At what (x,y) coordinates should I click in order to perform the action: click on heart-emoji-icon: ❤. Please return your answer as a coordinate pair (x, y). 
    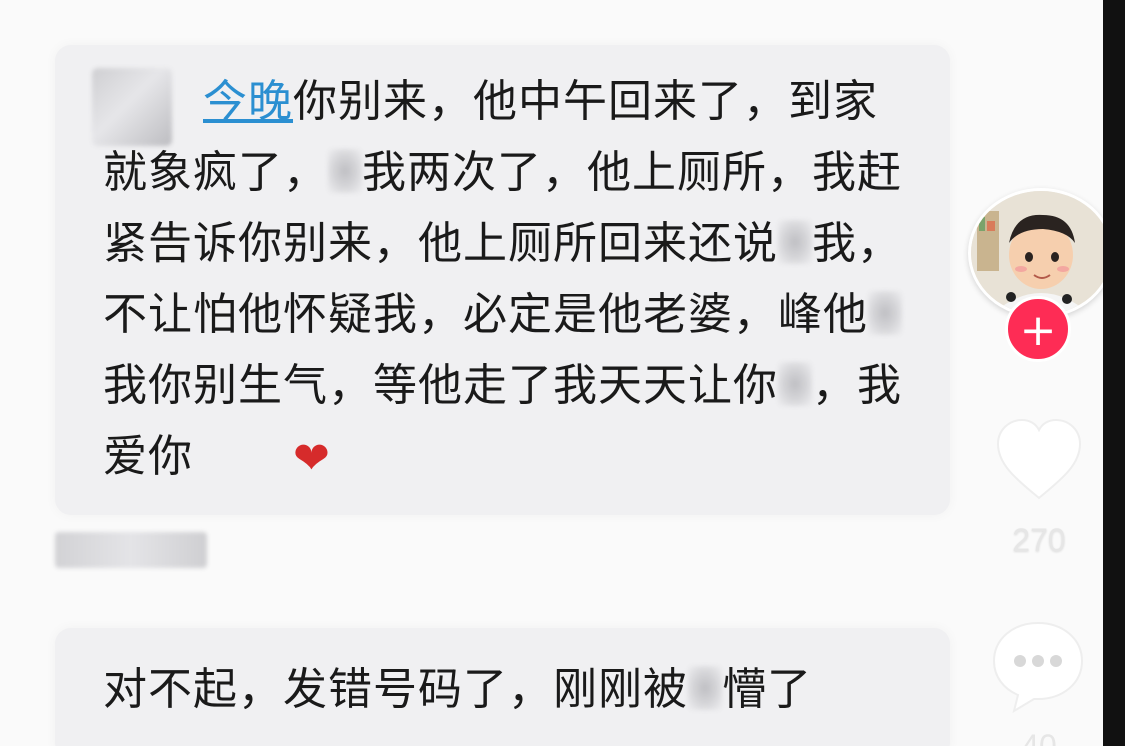
    Looking at the image, I should click on (312, 458).